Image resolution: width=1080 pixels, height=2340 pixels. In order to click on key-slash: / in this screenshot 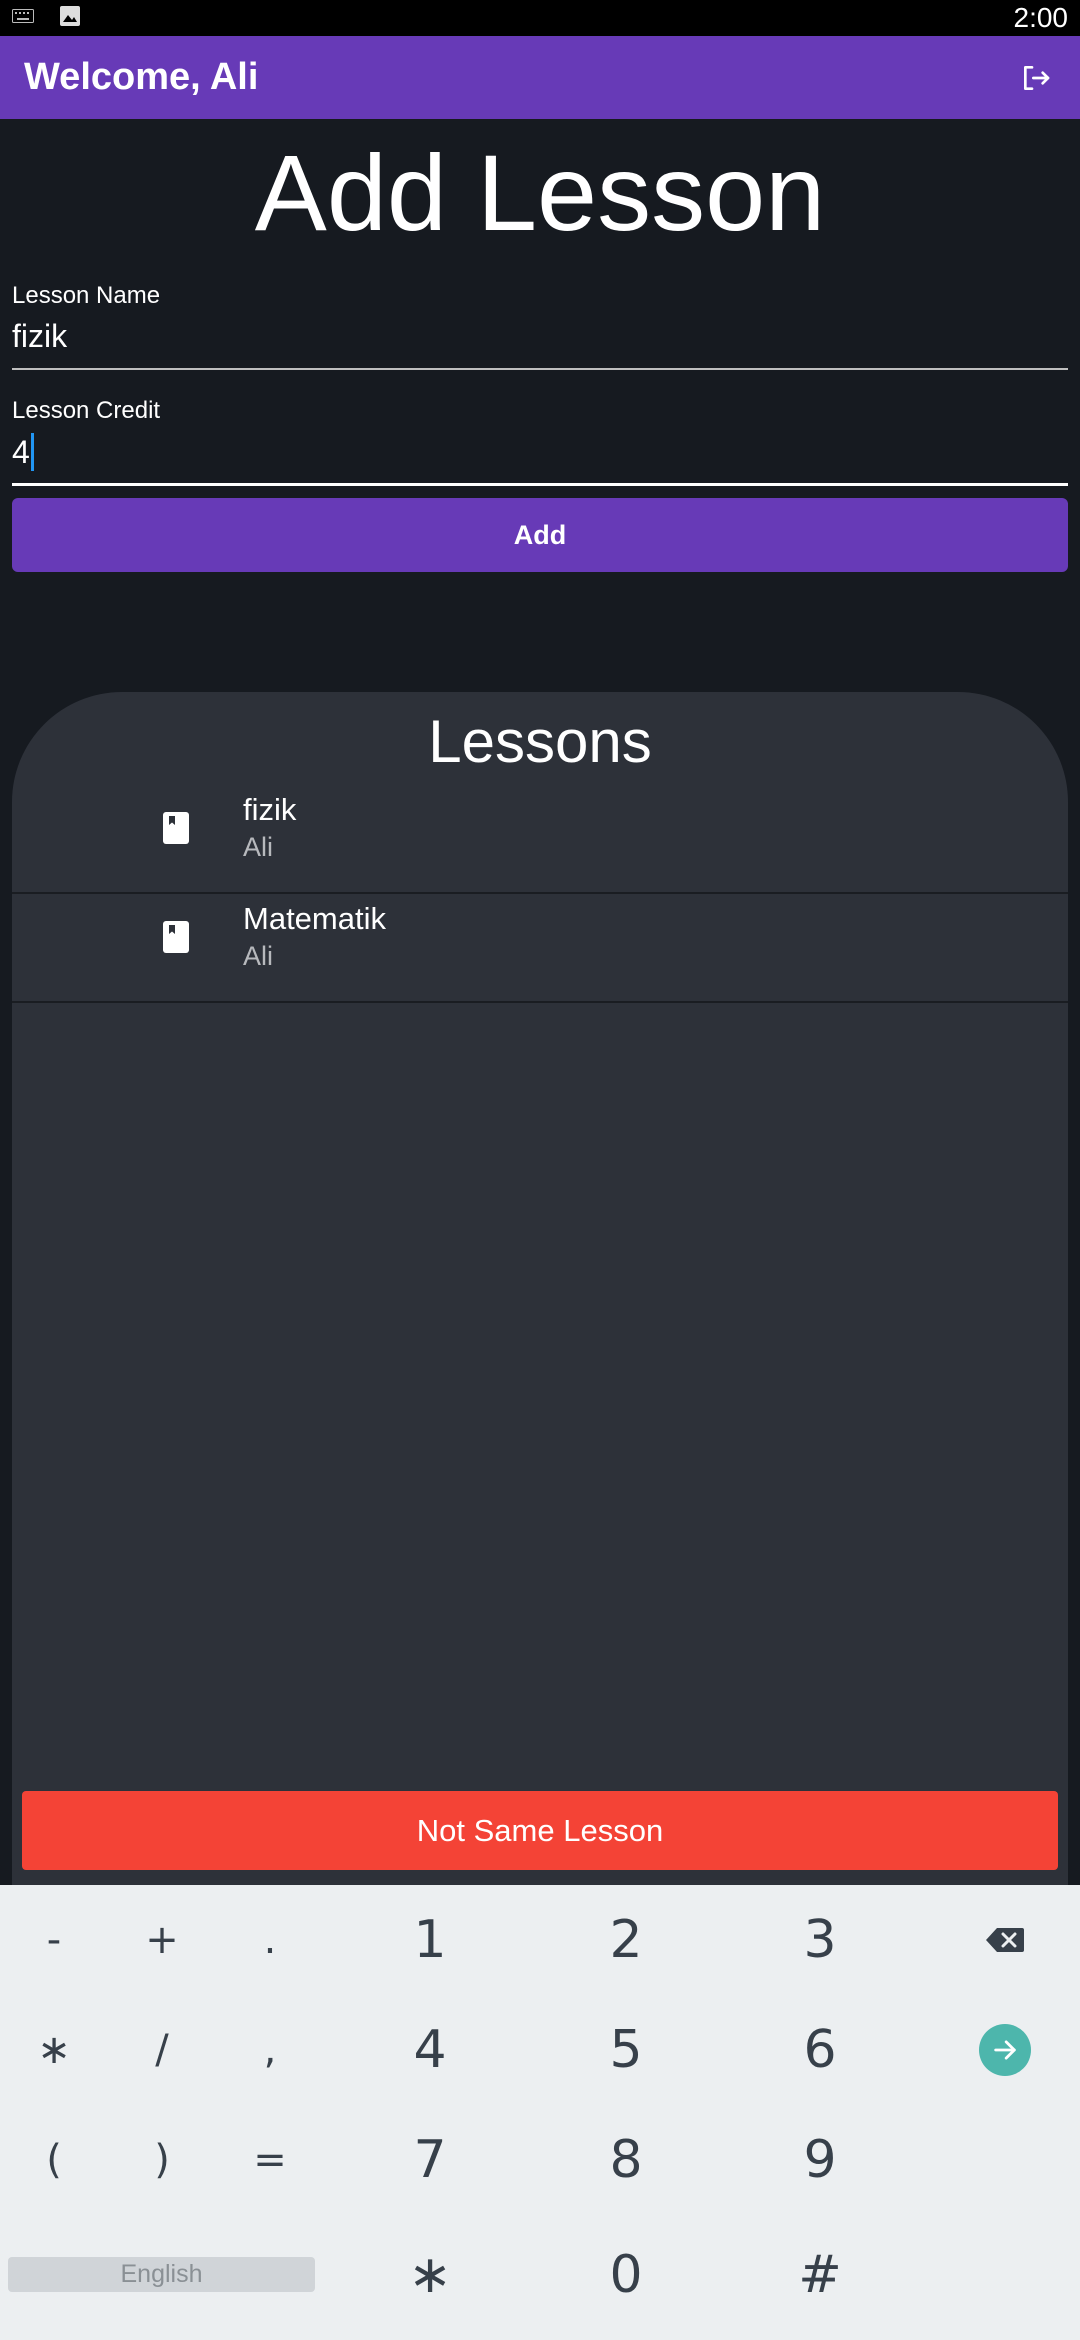, I will do `click(162, 2050)`.